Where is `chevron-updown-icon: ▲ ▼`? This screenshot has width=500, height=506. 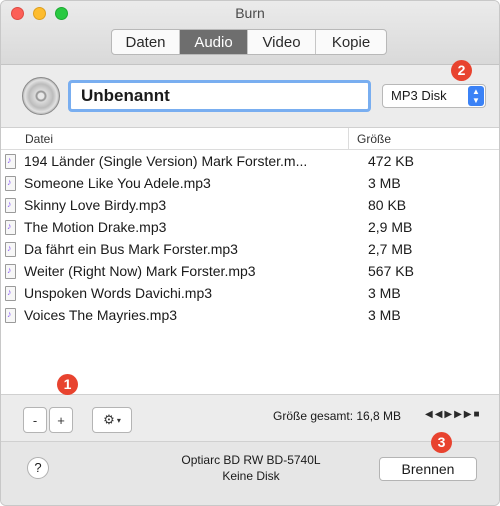 chevron-updown-icon: ▲ ▼ is located at coordinates (476, 96).